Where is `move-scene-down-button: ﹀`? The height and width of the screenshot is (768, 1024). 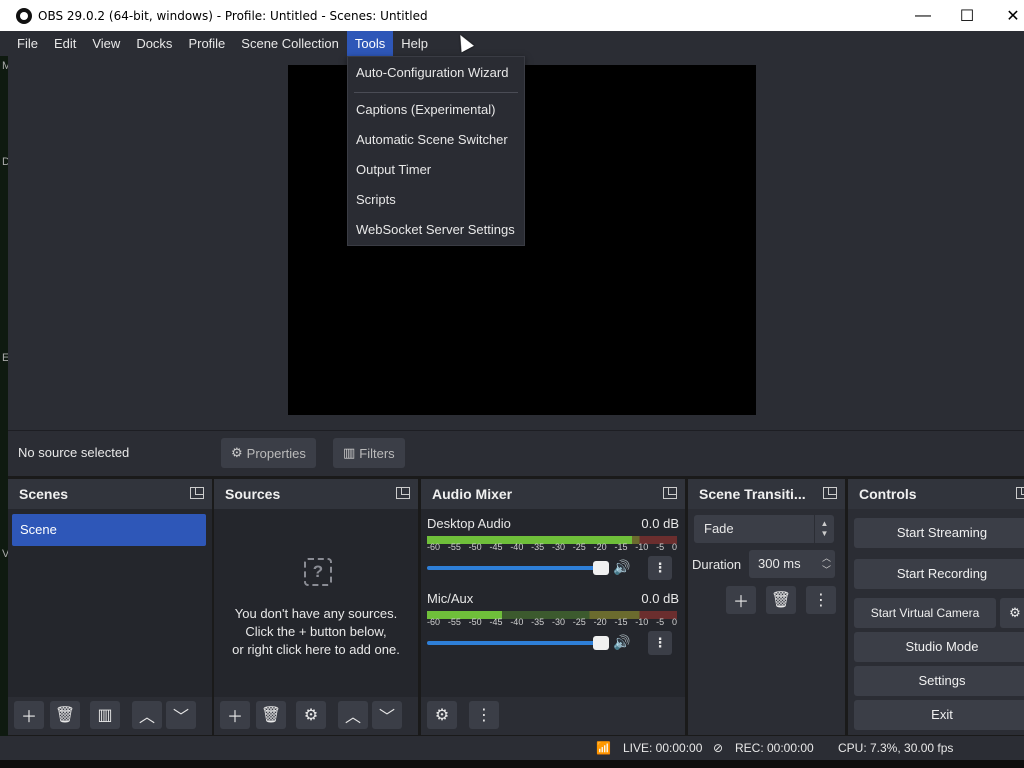
move-scene-down-button: ﹀ is located at coordinates (181, 715).